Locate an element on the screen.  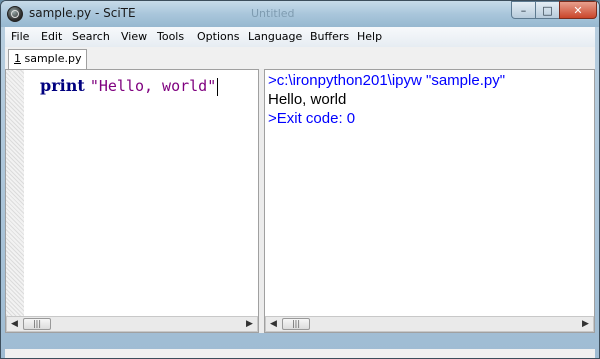
output-scroll-thumb: ||| is located at coordinates (296, 324).